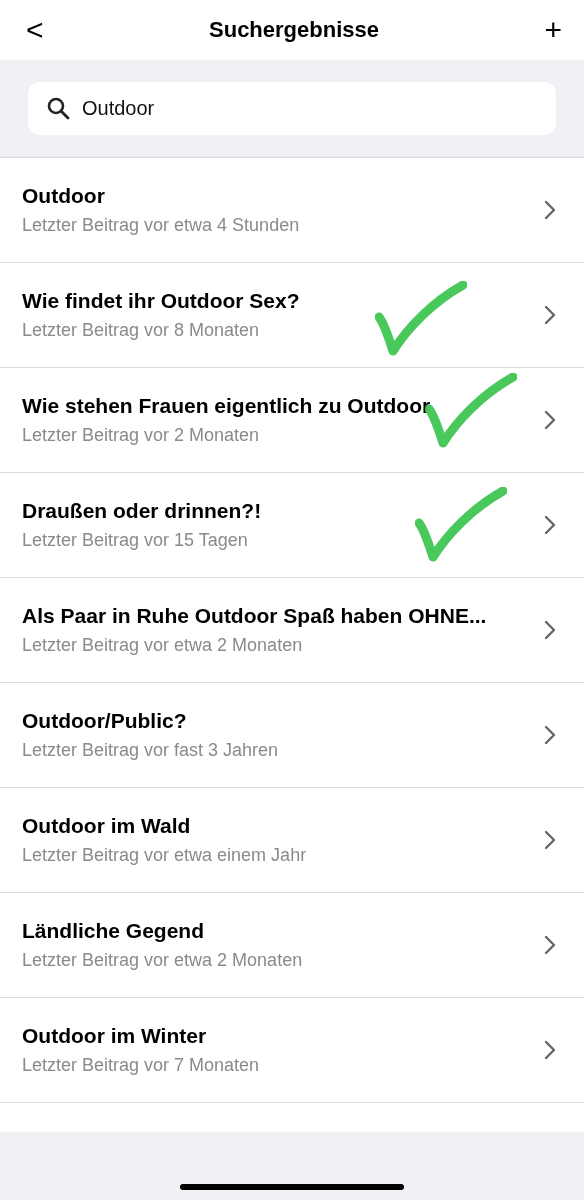 The height and width of the screenshot is (1200, 584). I want to click on back-button: <, so click(35, 30).